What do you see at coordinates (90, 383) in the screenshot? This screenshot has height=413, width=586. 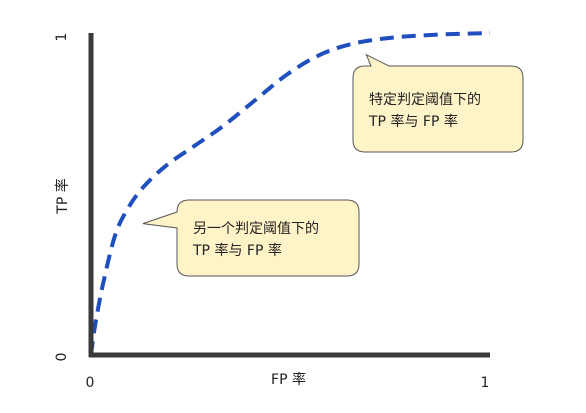 I see `x-tick-label-0: 0` at bounding box center [90, 383].